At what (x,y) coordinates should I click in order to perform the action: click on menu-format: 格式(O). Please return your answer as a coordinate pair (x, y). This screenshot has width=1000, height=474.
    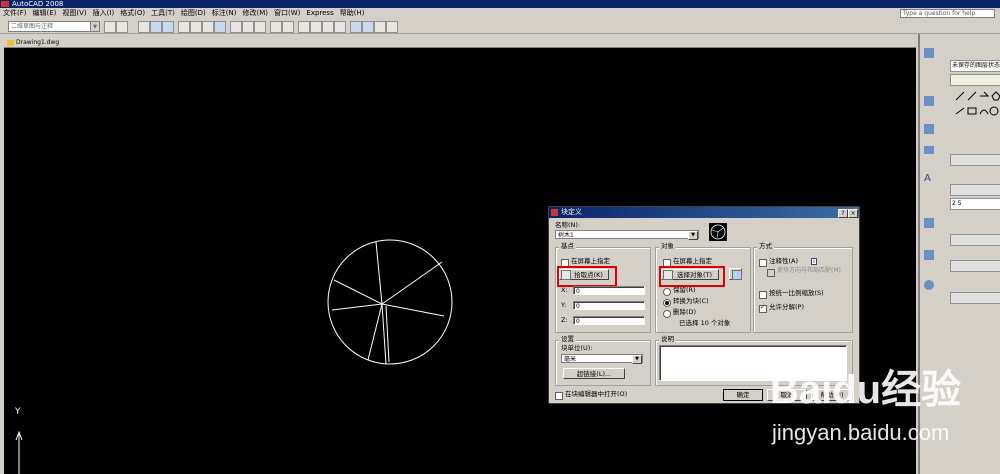
    Looking at the image, I should click on (132, 13).